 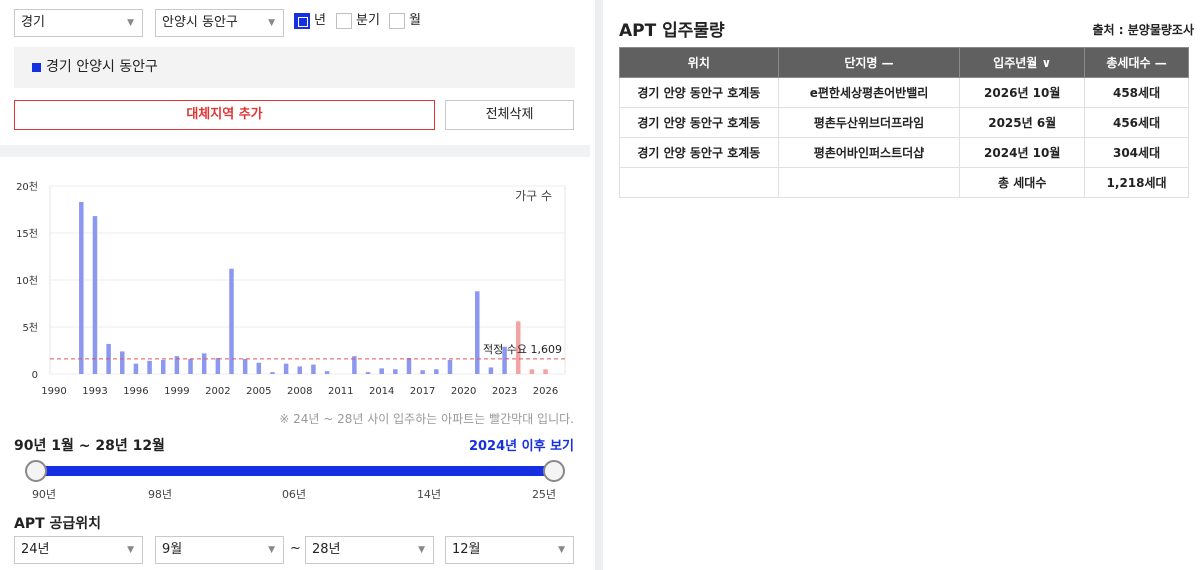 I want to click on to-month-select: 12월 ▼, so click(x=509, y=550).